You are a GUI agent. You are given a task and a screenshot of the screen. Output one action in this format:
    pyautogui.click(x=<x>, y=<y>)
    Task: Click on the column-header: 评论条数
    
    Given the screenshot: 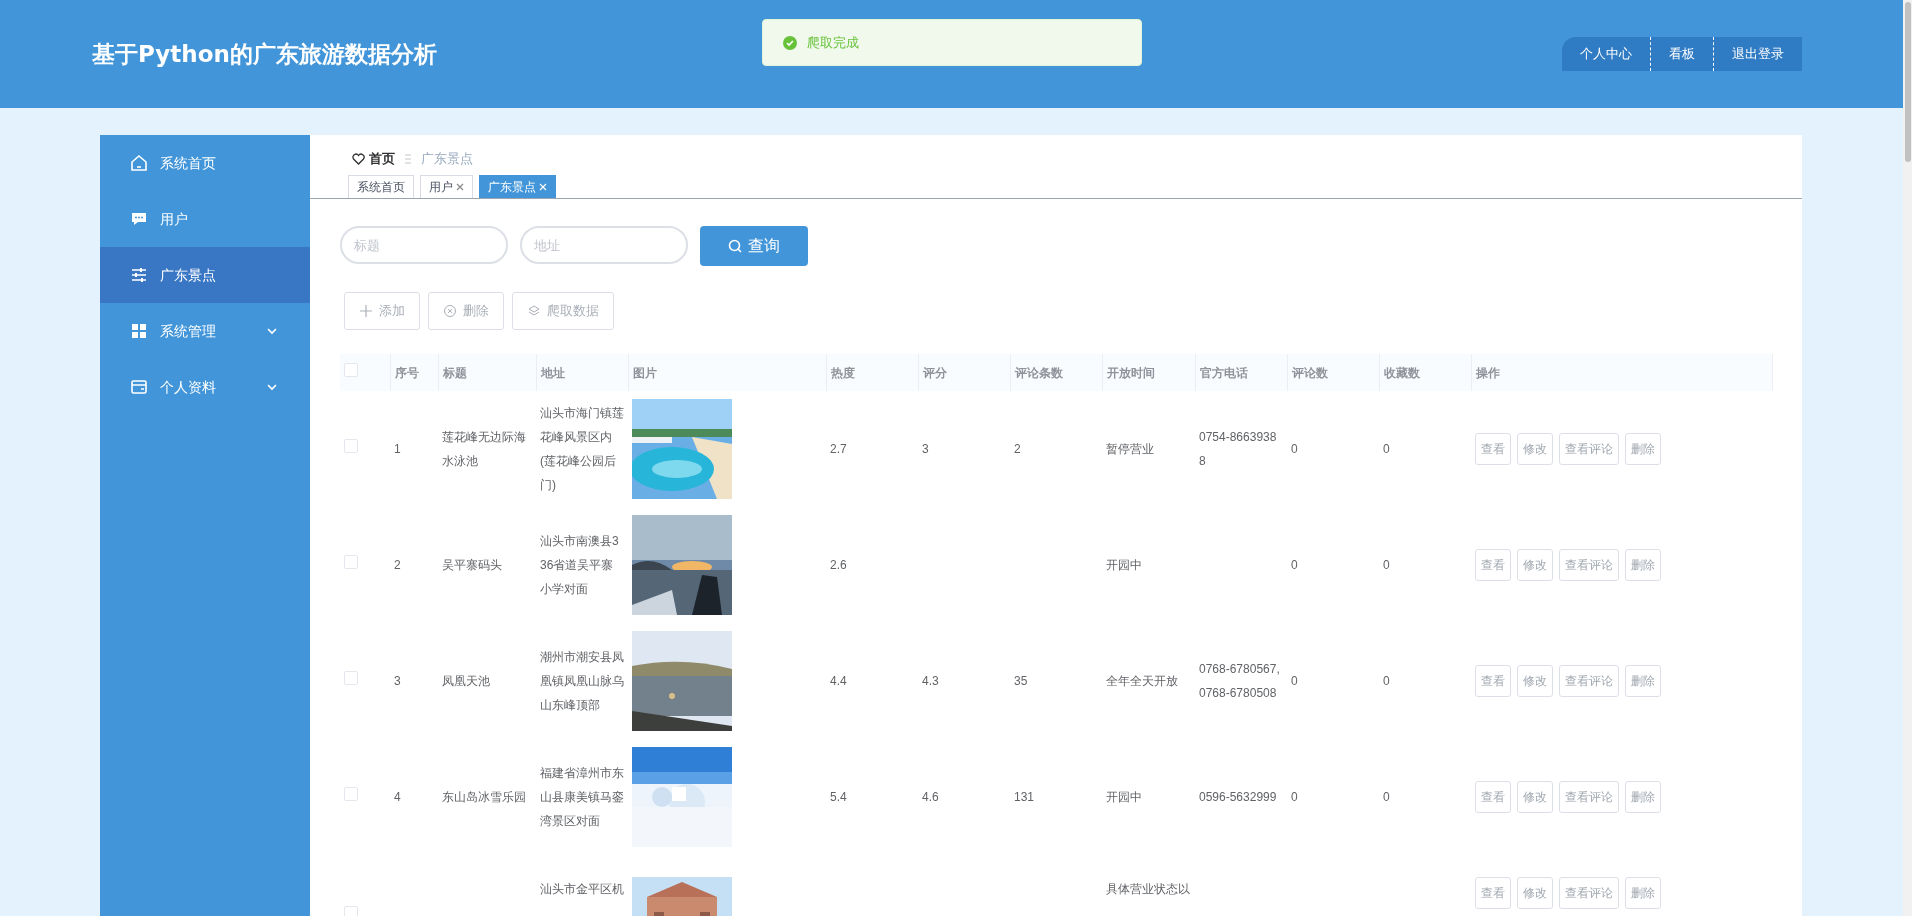 What is the action you would take?
    pyautogui.click(x=1056, y=373)
    